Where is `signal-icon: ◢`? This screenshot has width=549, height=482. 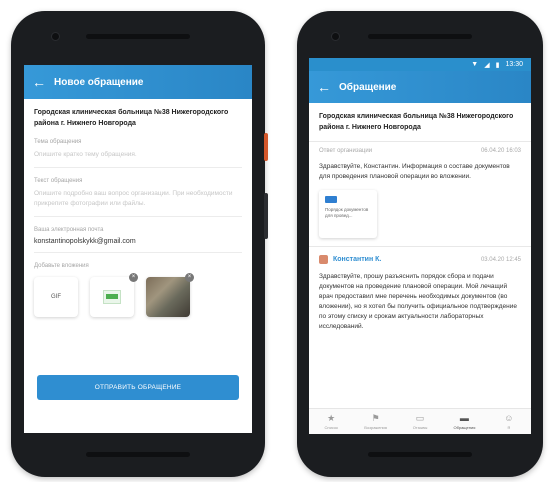 signal-icon: ◢ is located at coordinates (487, 65).